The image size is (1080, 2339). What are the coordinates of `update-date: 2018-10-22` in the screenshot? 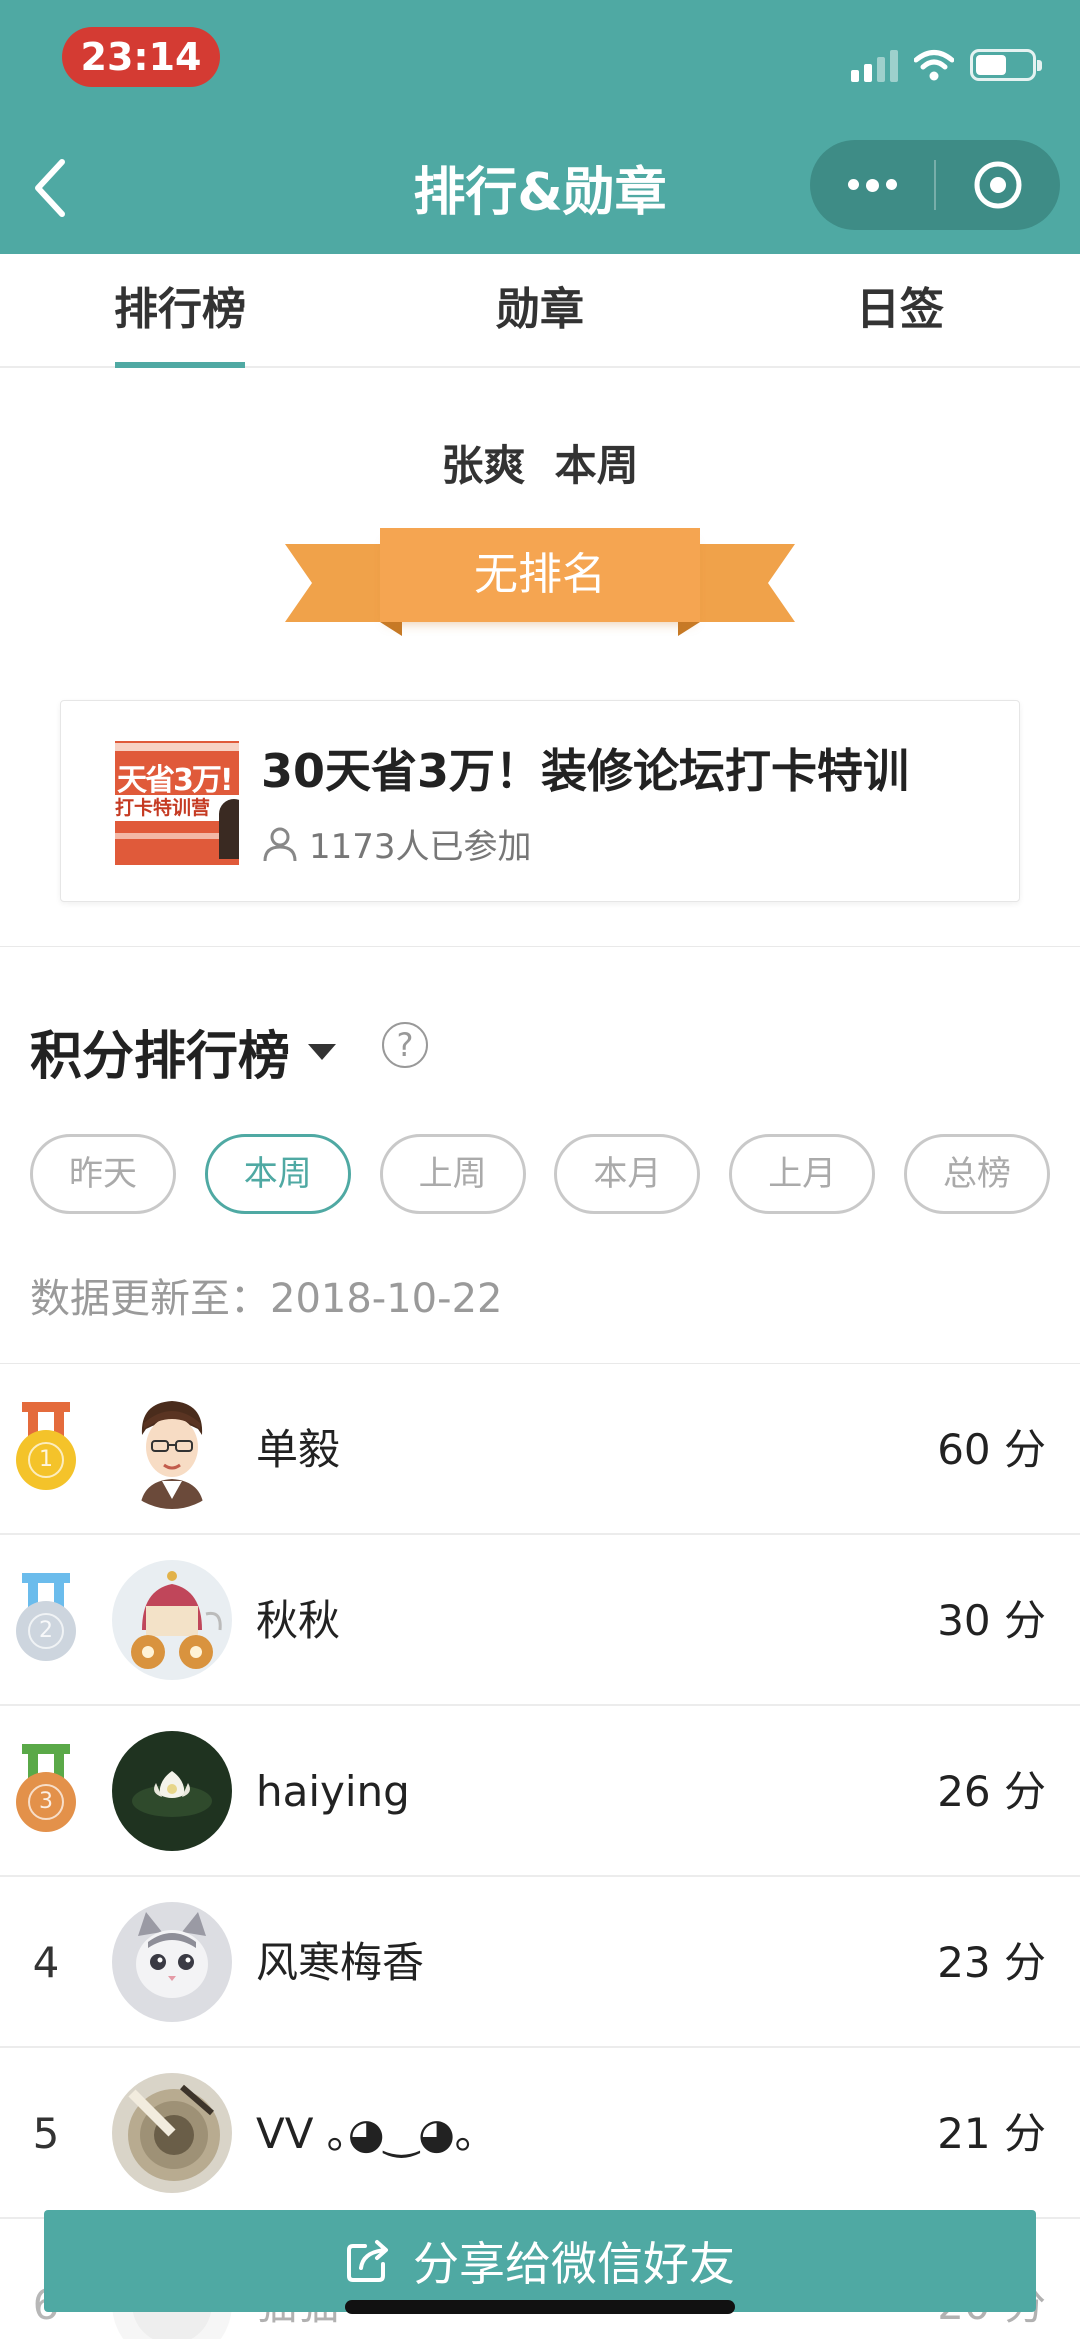 It's located at (386, 1299).